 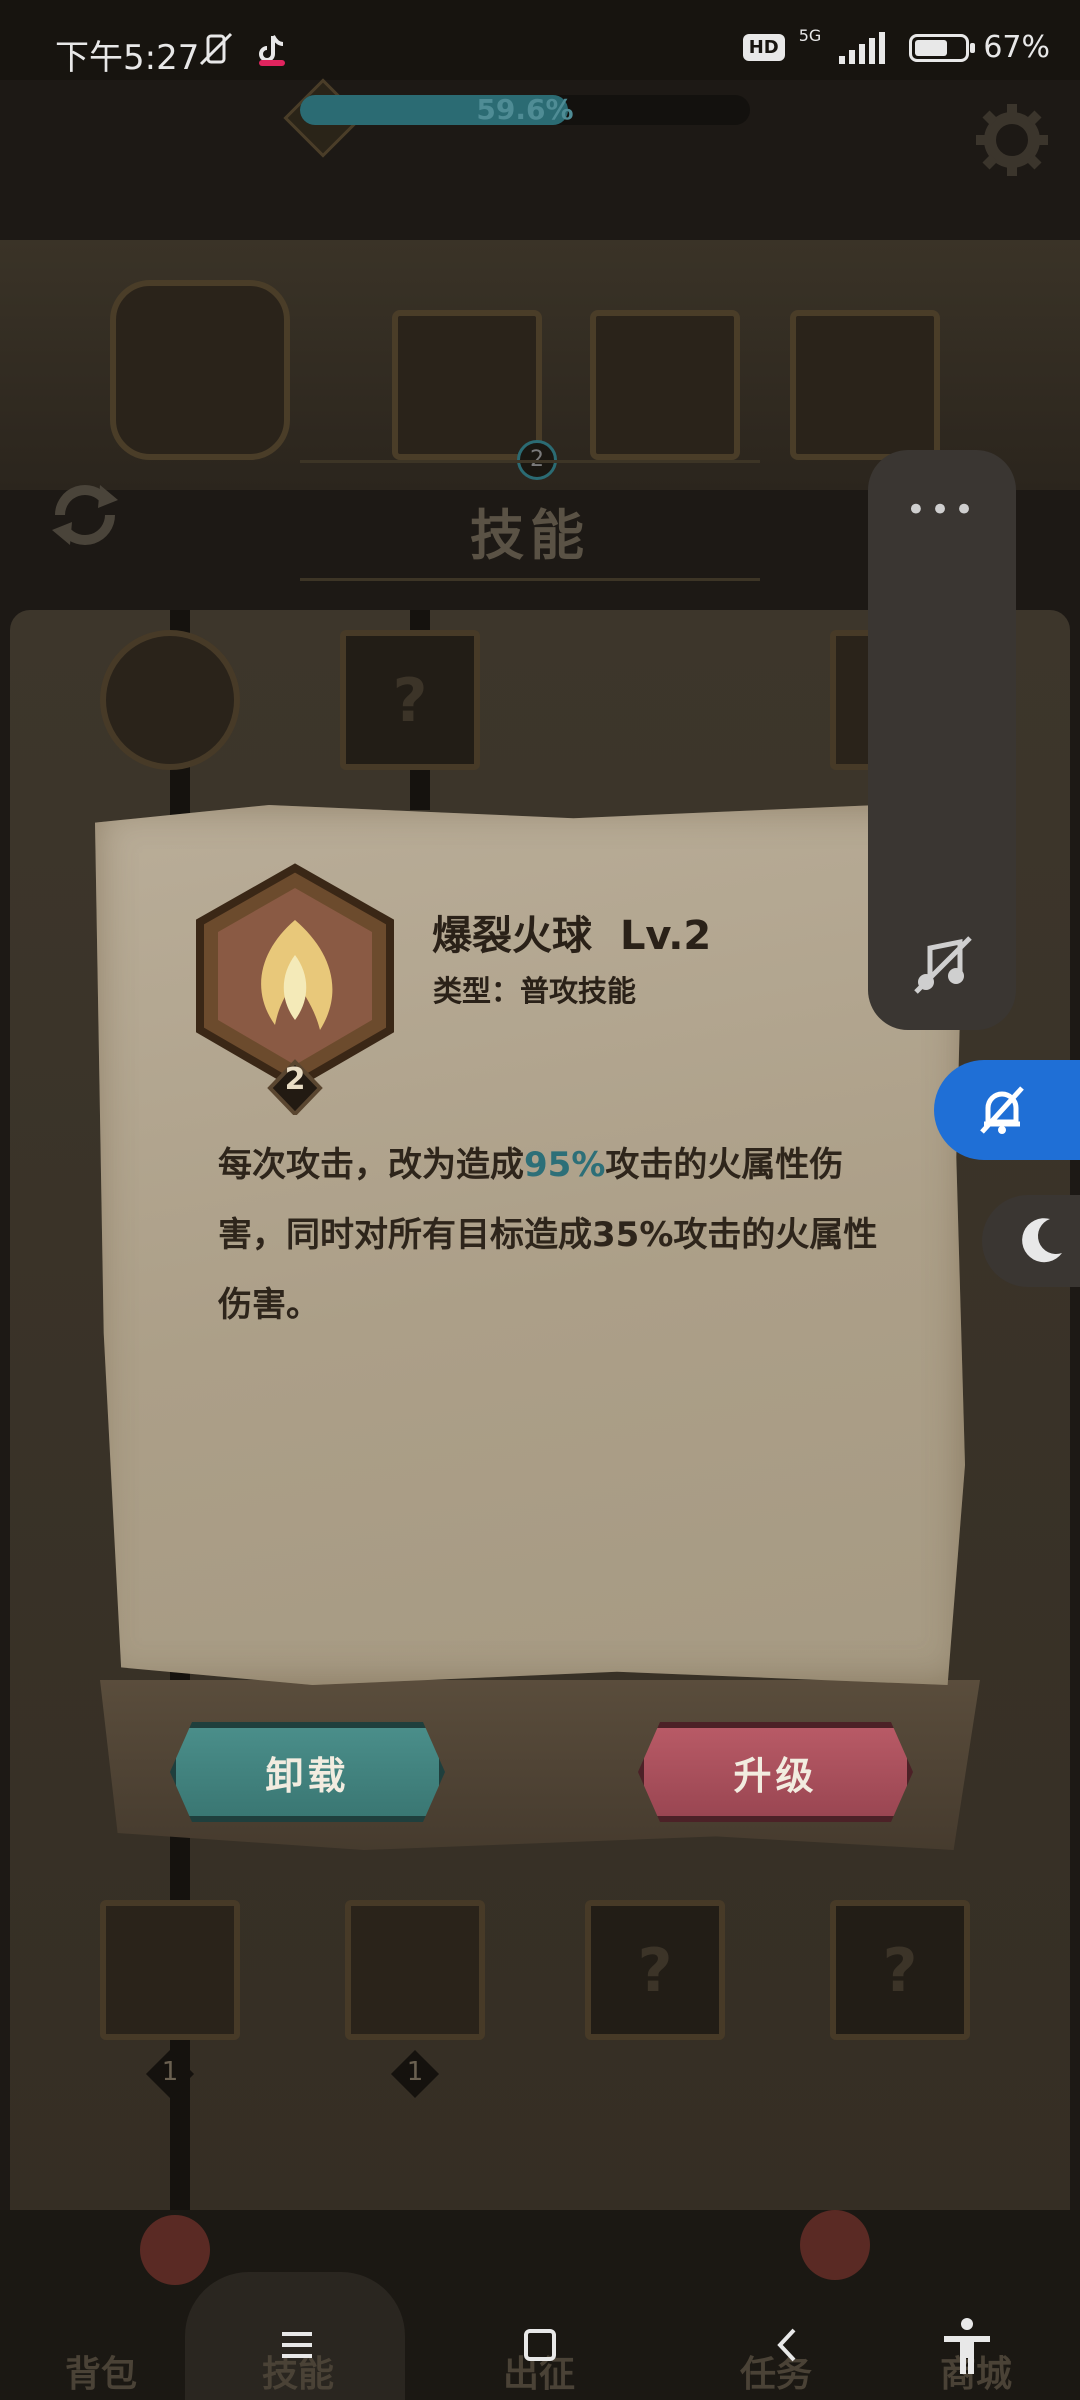 What do you see at coordinates (272, 50) in the screenshot?
I see `tiktok-icon` at bounding box center [272, 50].